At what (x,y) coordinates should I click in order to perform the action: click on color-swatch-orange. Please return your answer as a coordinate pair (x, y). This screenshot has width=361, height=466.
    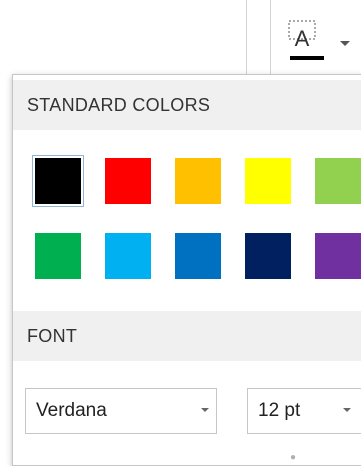
    Looking at the image, I should click on (198, 181).